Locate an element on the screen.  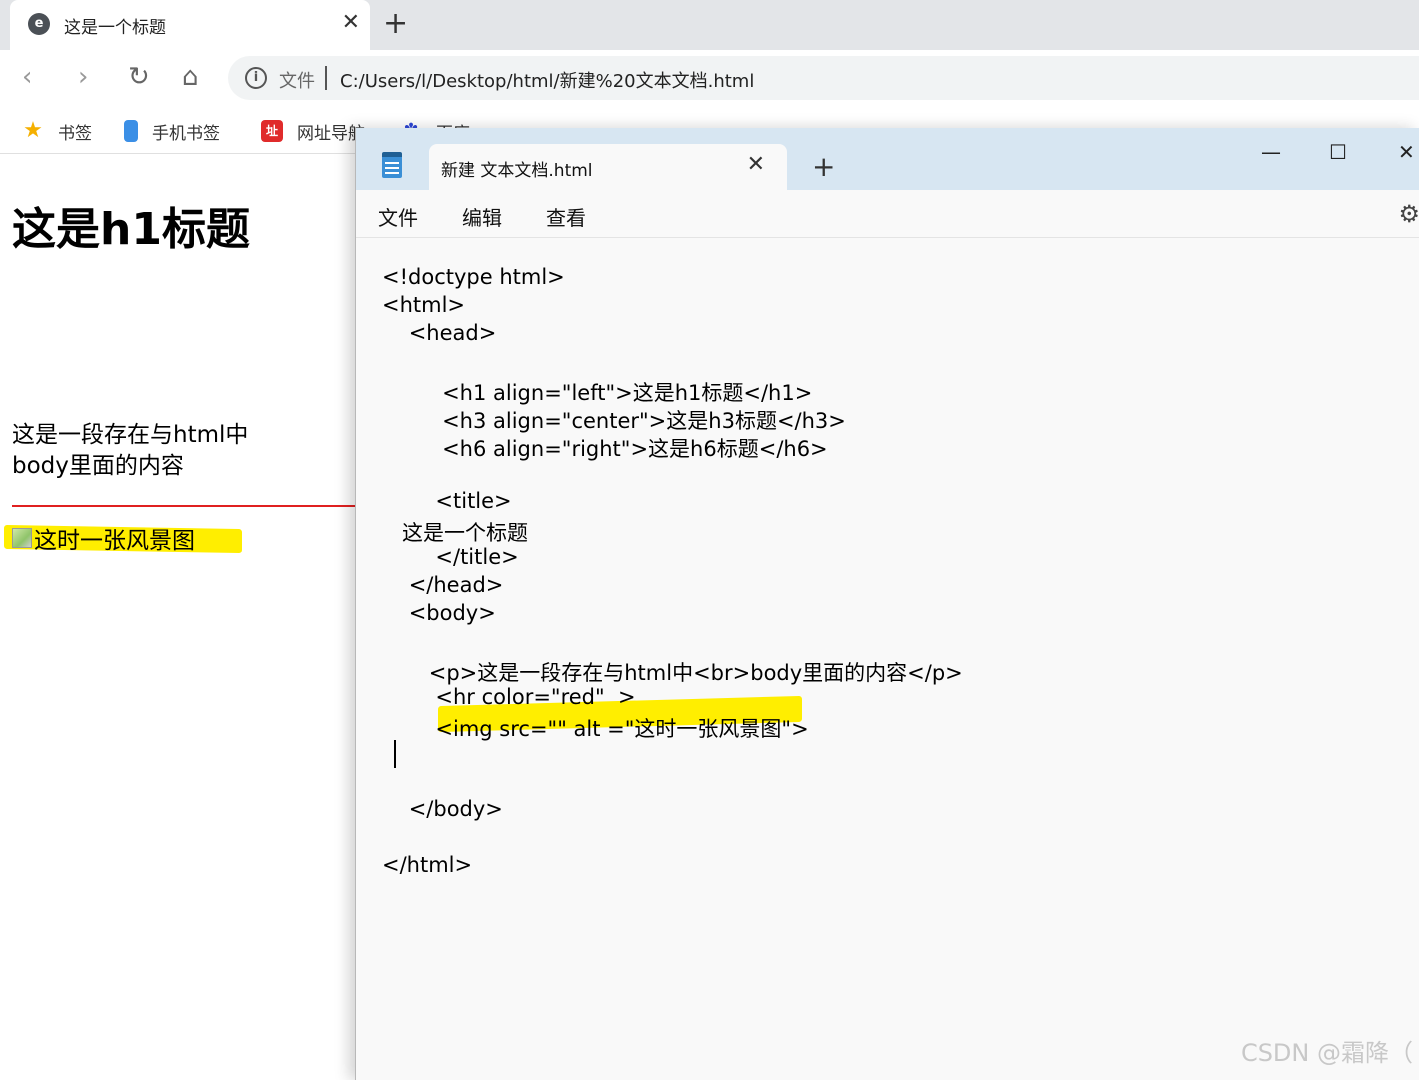
code-line: <head> is located at coordinates (439, 333).